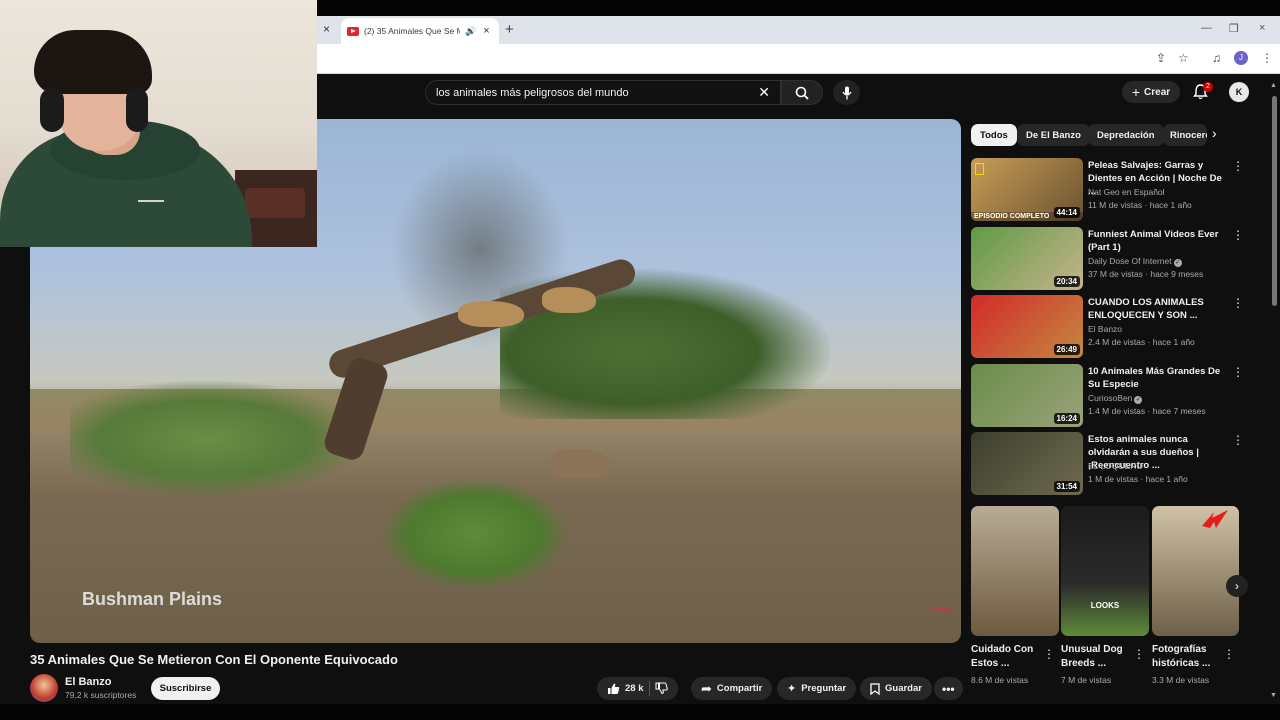 This screenshot has height=720, width=1280. Describe the element at coordinates (1216, 58) in the screenshot. I see `media-controls-icon: ♫` at that location.